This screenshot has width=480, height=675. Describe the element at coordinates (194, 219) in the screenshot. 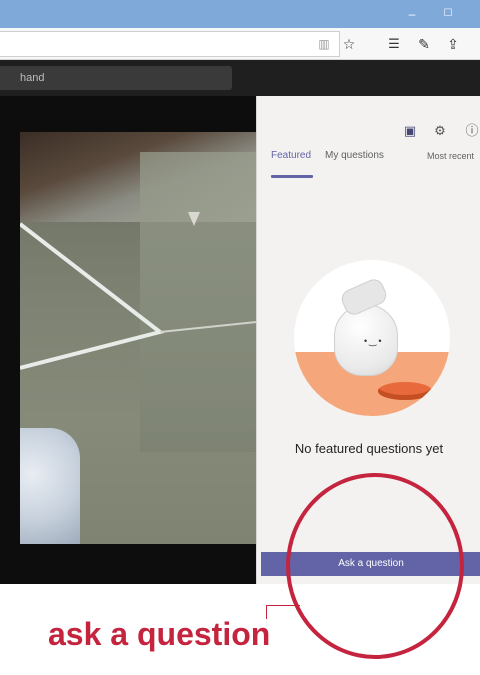

I see `video-lamp` at that location.